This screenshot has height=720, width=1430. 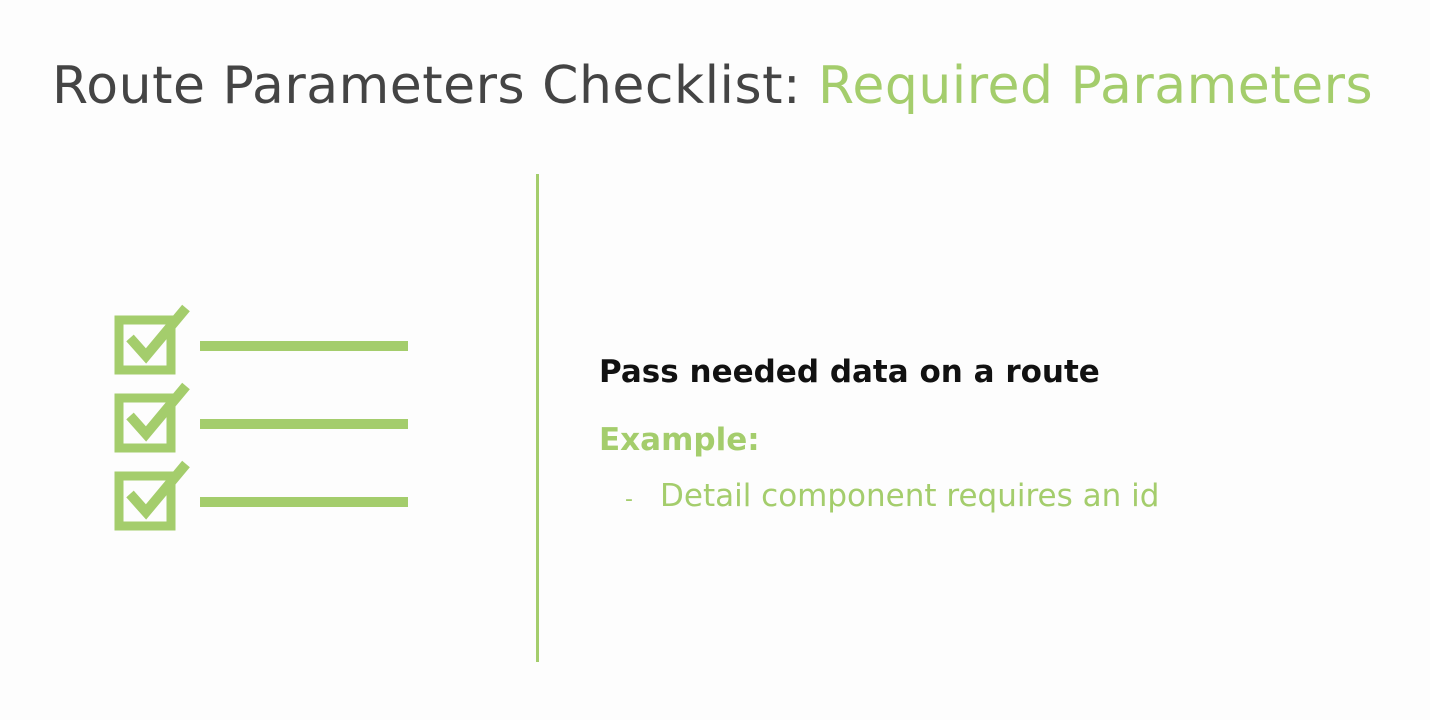 I want to click on checklist-icon, so click(x=261, y=417).